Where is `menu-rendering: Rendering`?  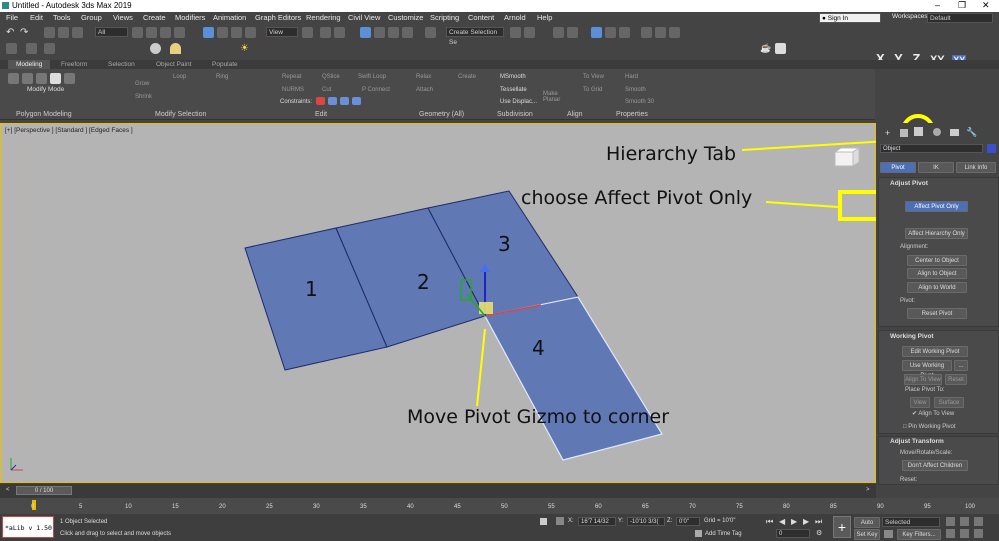 menu-rendering: Rendering is located at coordinates (323, 17).